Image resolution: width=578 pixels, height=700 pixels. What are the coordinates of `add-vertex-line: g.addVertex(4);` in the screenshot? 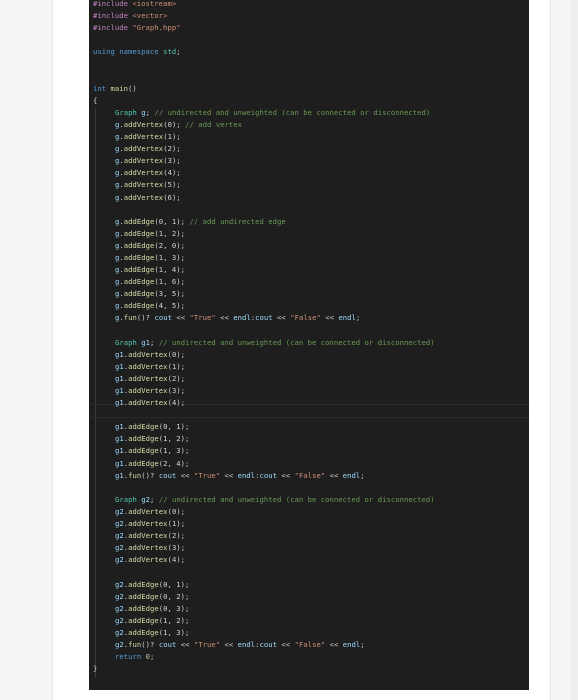 It's located at (148, 173).